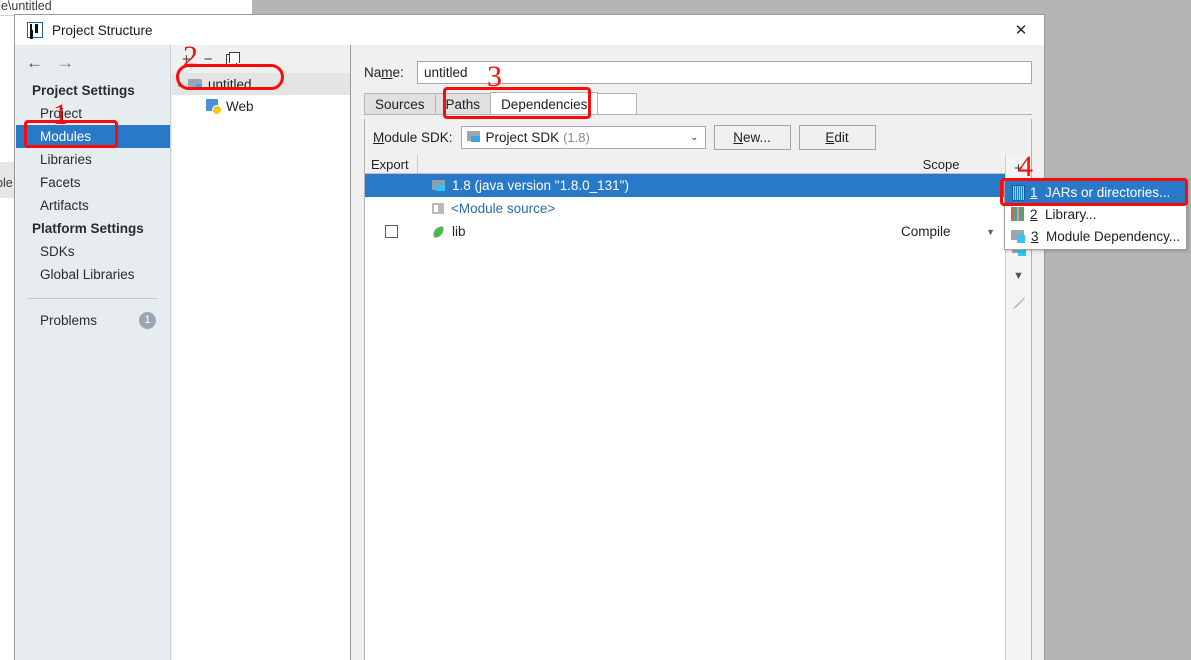 The image size is (1191, 660). I want to click on plus-glyph: +, so click(1018, 168).